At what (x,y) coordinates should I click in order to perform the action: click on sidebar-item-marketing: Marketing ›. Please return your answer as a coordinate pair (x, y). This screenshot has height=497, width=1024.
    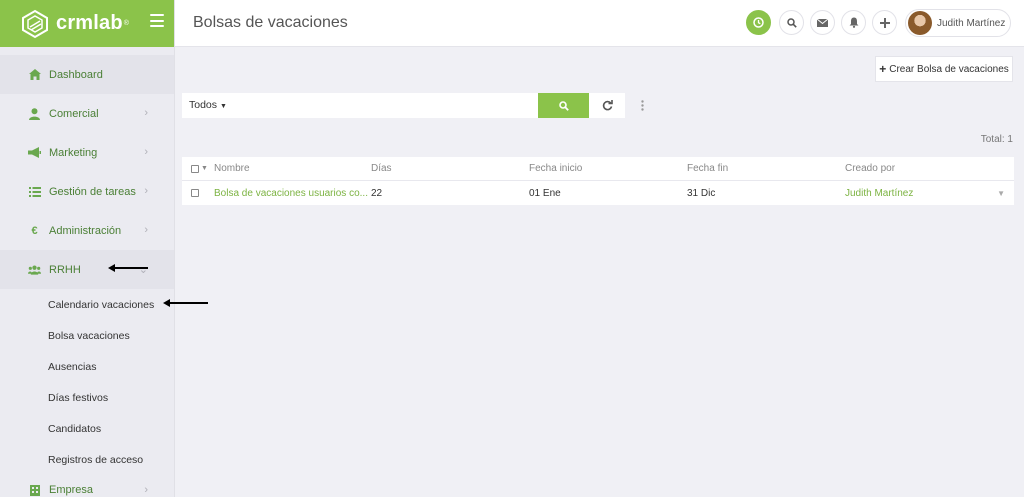
    Looking at the image, I should click on (87, 152).